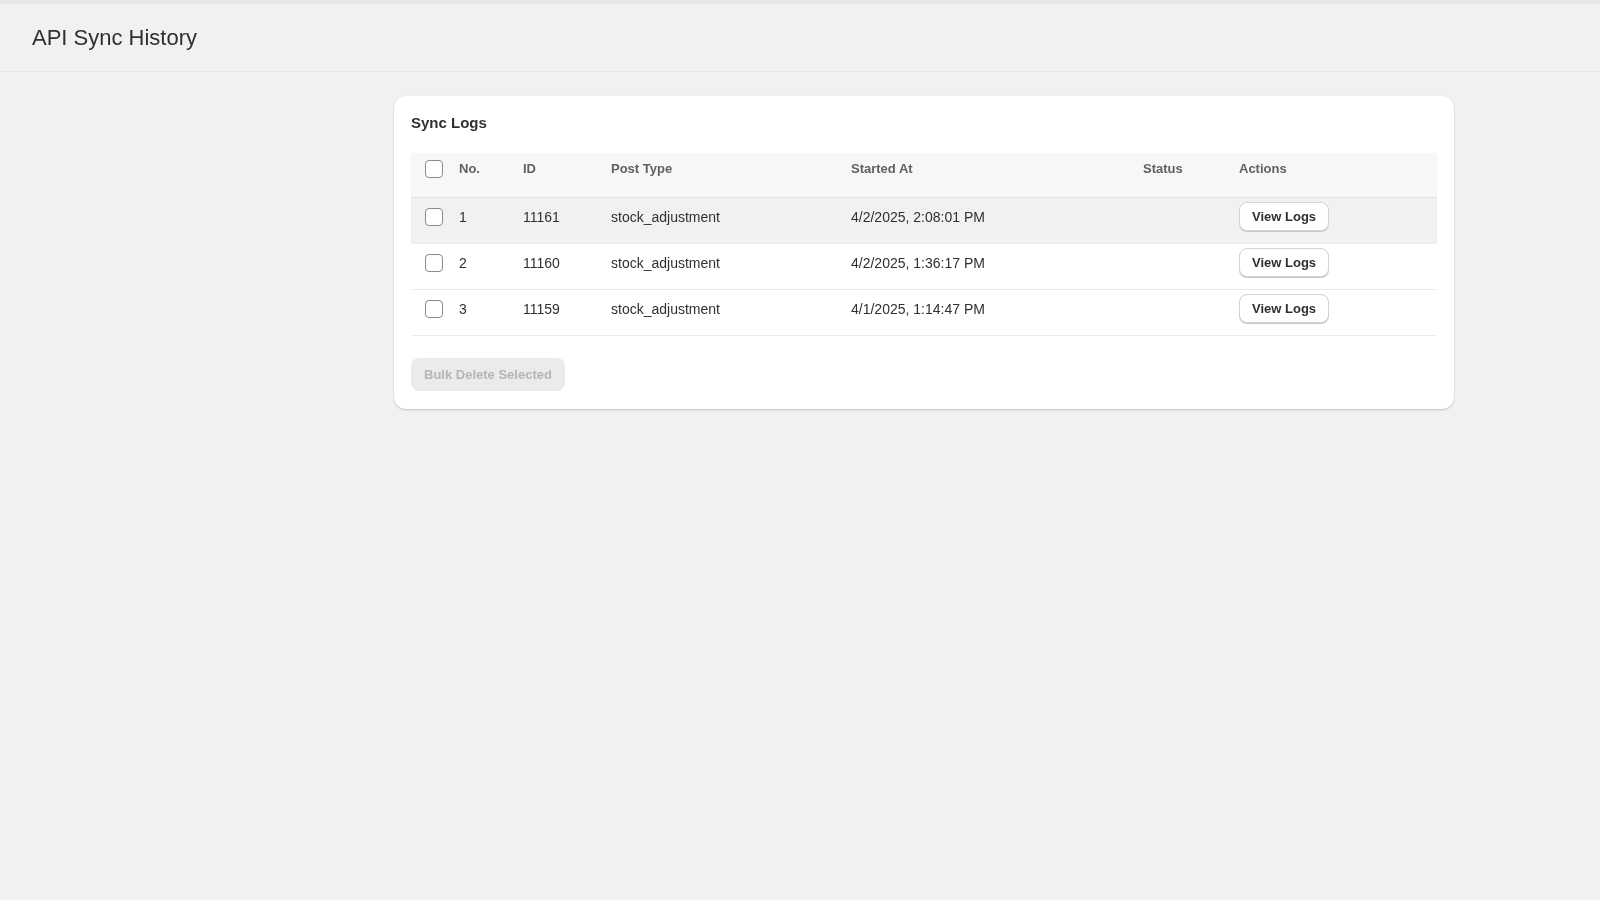 This screenshot has height=900, width=1600. What do you see at coordinates (463, 262) in the screenshot?
I see `table-cell: 2` at bounding box center [463, 262].